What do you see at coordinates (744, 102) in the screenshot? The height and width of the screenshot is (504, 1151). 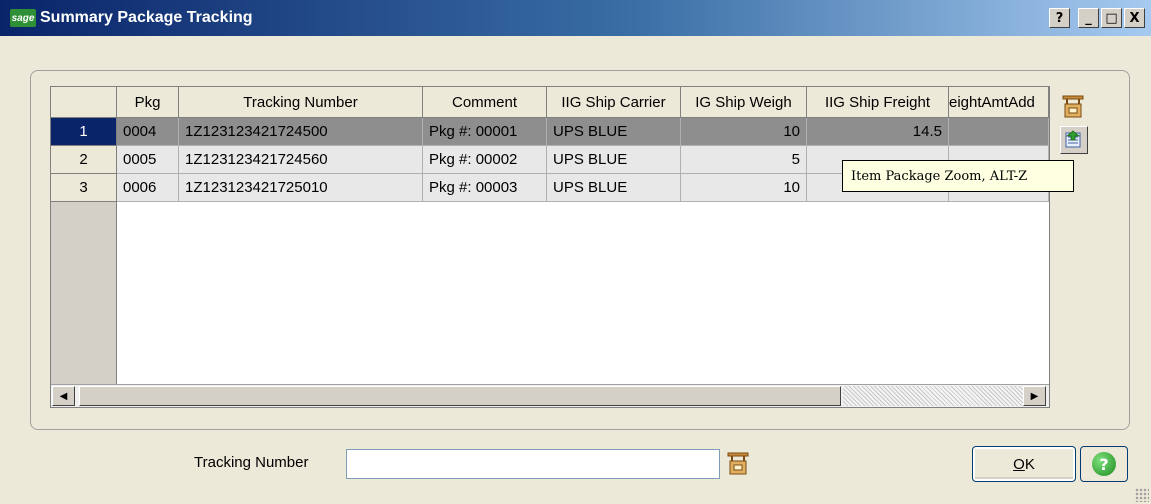 I see `column-header-ship-weight: IG Ship Weigh` at bounding box center [744, 102].